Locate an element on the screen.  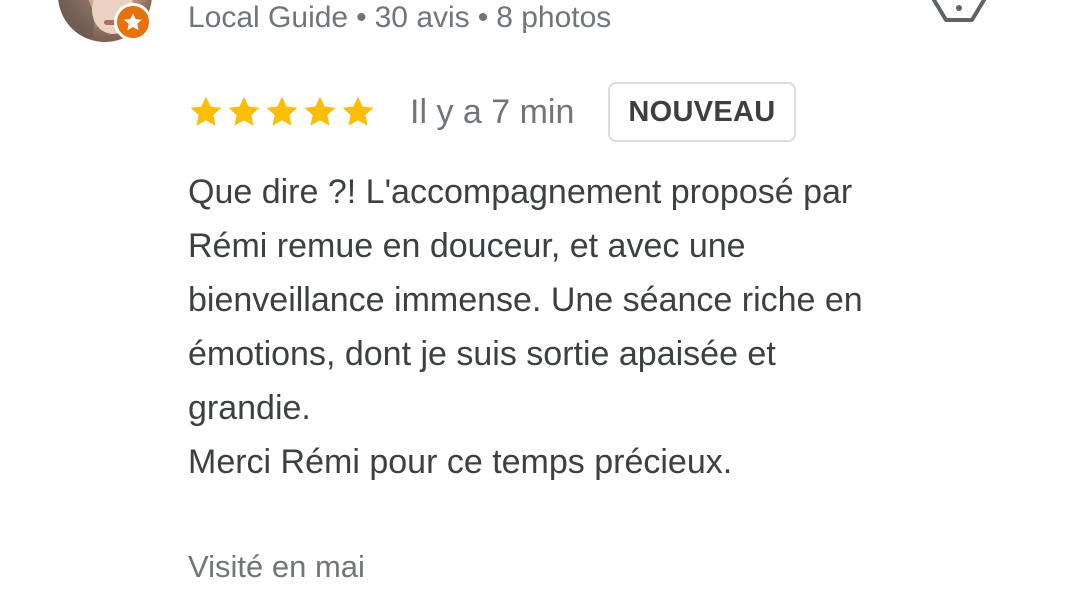
review-text-line: Que dire ?! L'accompagnement proposé par is located at coordinates (520, 192).